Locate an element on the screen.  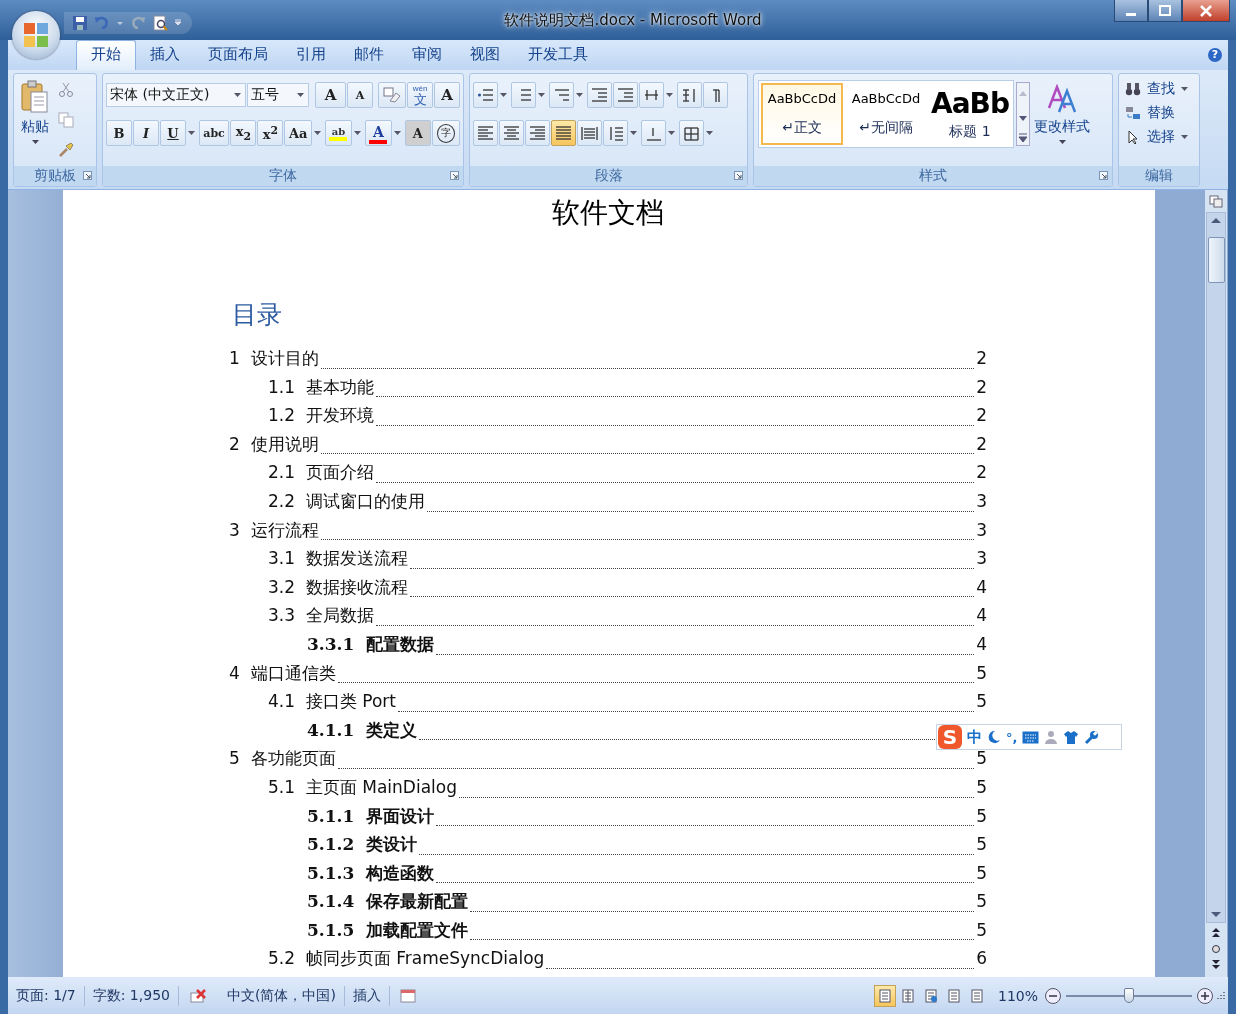
bullet-list-button is located at coordinates (485, 95).